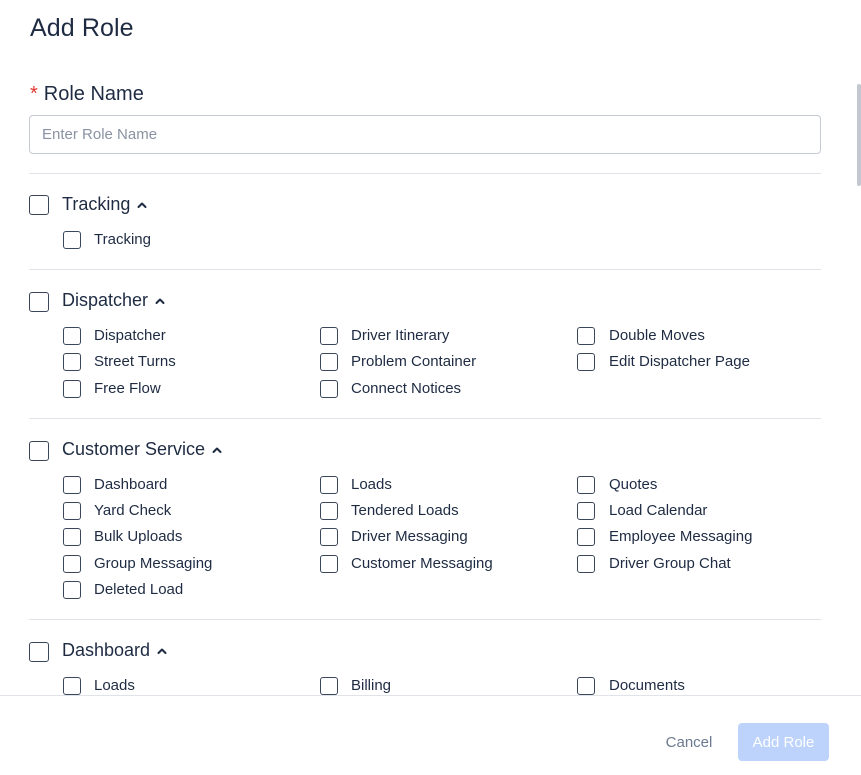  What do you see at coordinates (82, 28) in the screenshot?
I see `modal-title: Add Role` at bounding box center [82, 28].